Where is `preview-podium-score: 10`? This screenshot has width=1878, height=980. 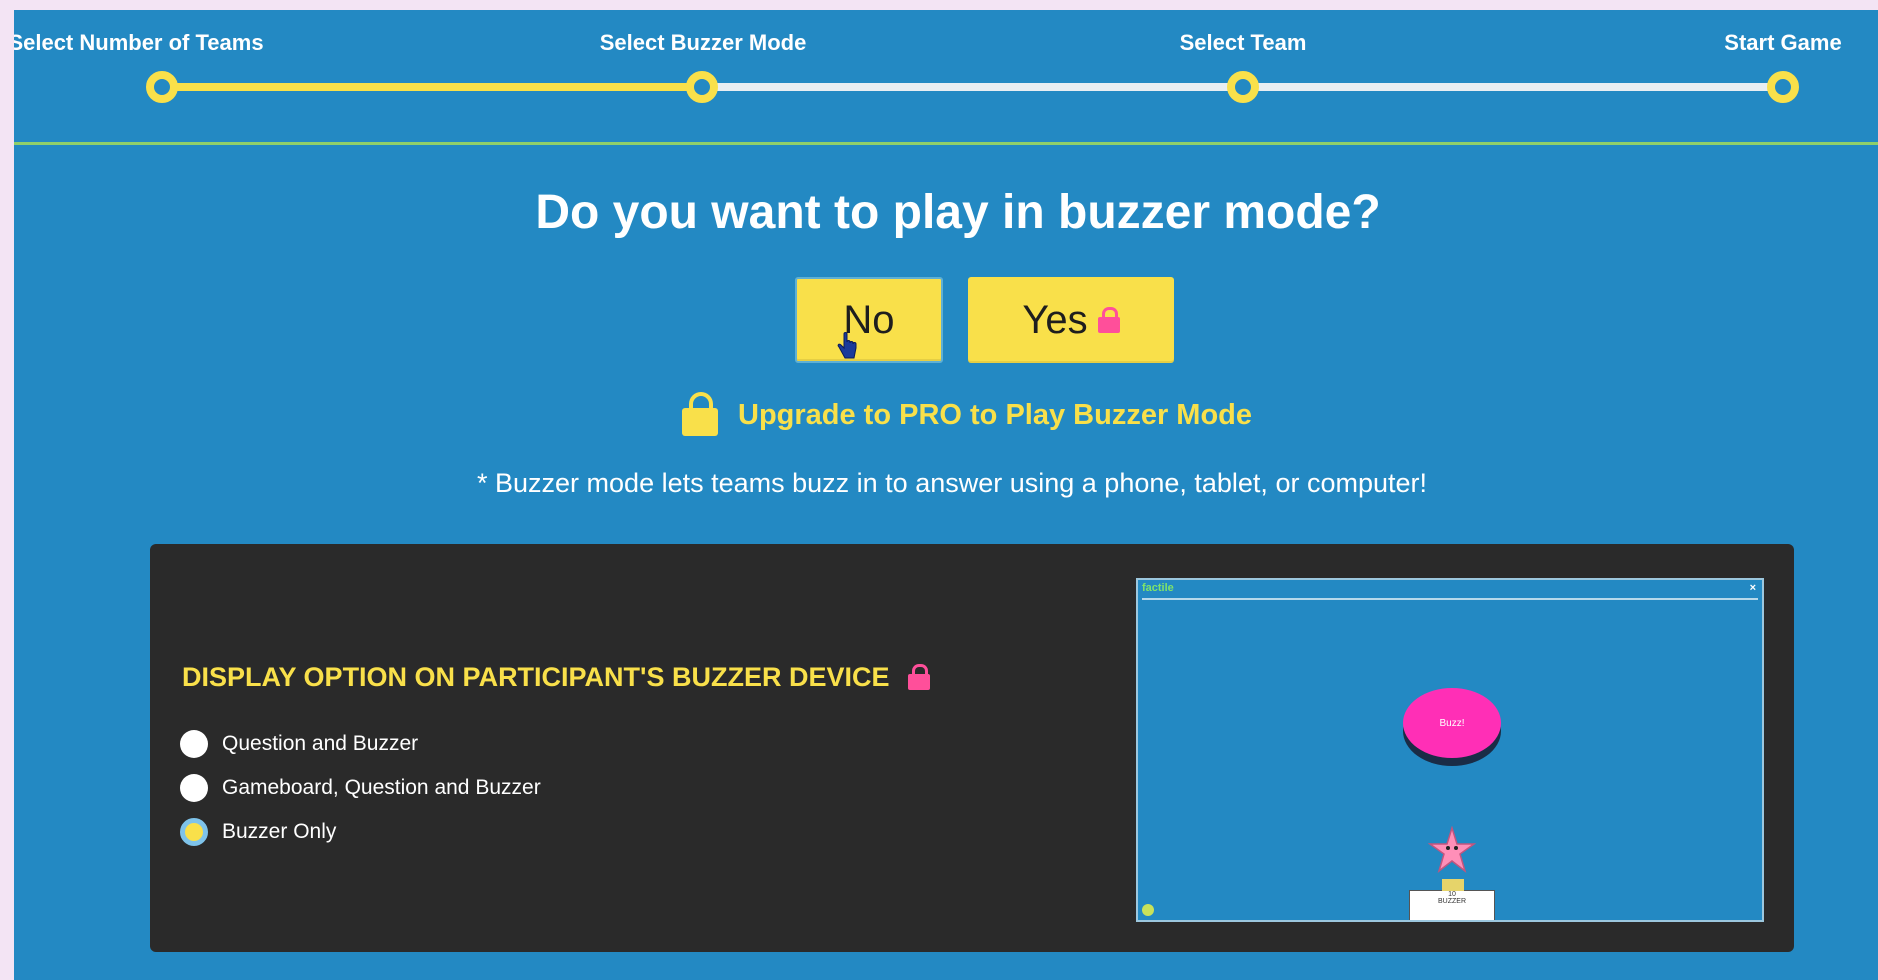
preview-podium-score: 10 is located at coordinates (1452, 894).